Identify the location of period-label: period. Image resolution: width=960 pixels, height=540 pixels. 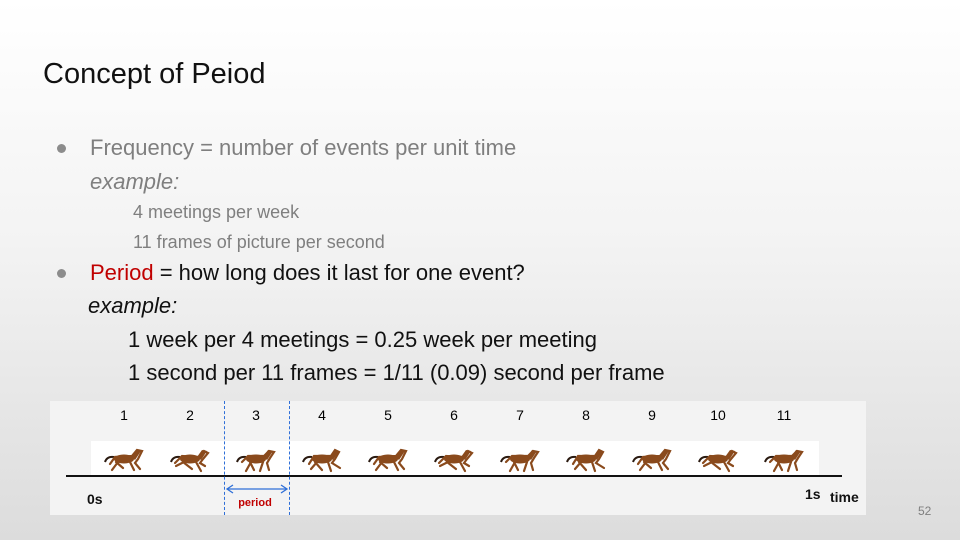
(255, 503).